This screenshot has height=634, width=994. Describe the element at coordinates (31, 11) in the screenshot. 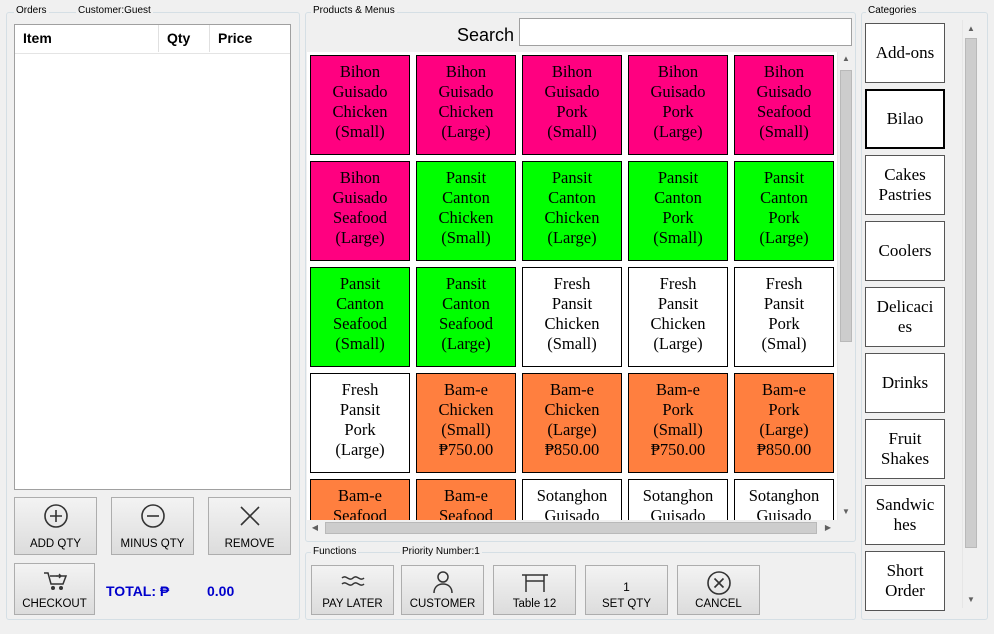

I see `orders-legend: Orders` at that location.